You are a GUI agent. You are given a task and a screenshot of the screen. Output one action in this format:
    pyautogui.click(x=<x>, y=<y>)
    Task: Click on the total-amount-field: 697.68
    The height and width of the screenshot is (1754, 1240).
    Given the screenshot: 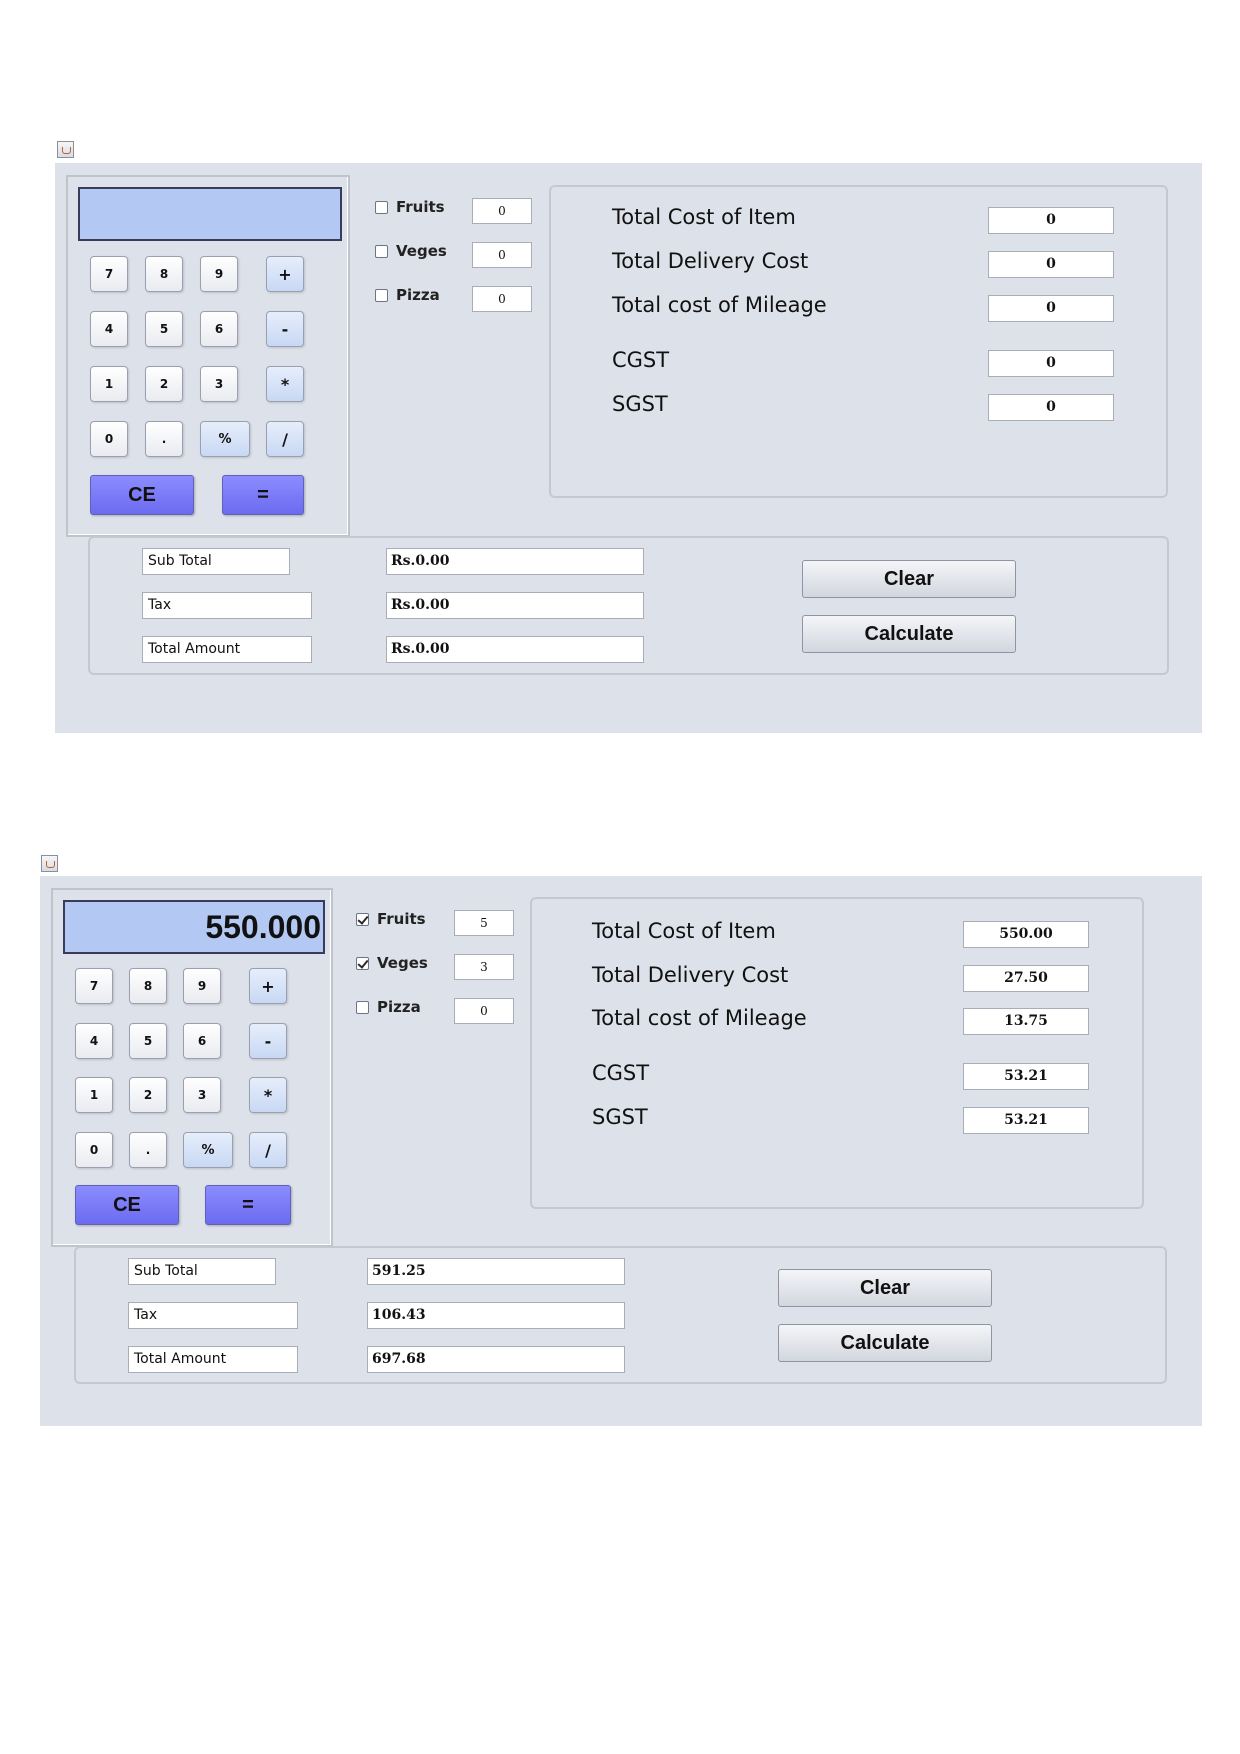 What is the action you would take?
    pyautogui.click(x=496, y=1359)
    